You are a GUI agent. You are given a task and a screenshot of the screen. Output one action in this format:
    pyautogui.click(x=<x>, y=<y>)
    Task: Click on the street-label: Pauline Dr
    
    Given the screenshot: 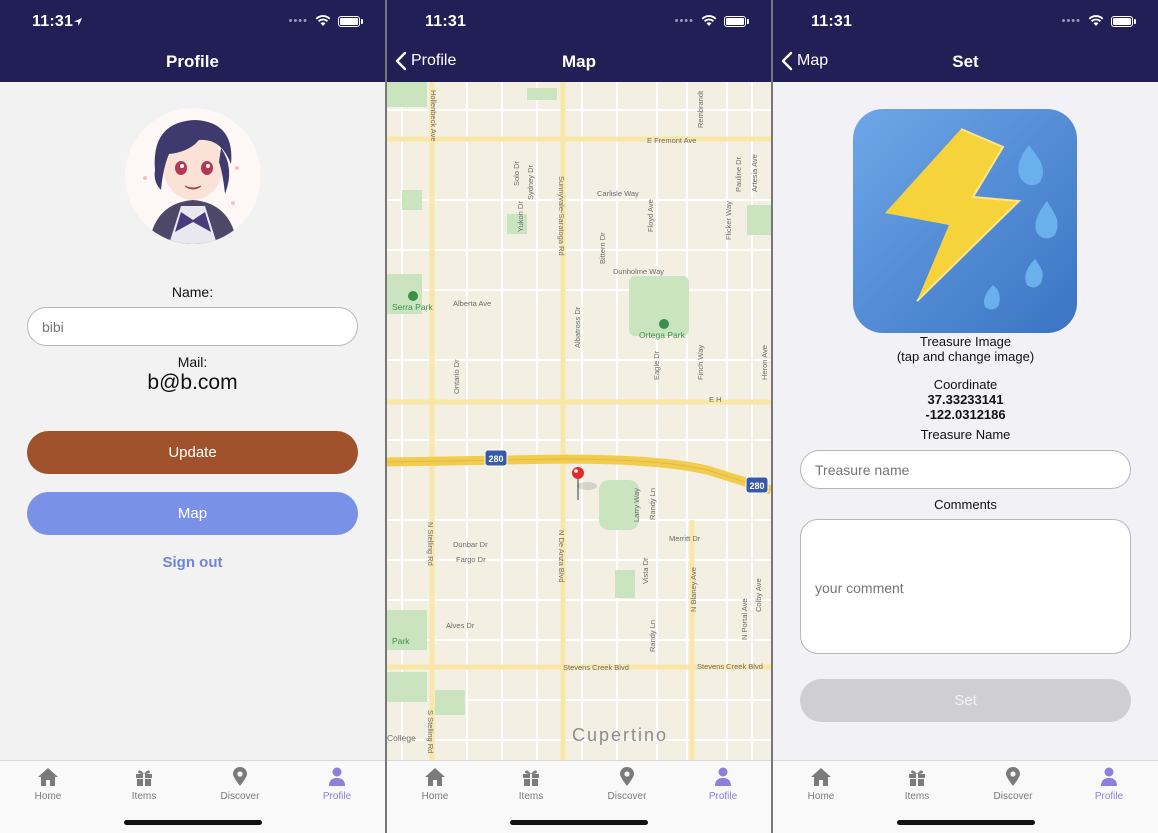 What is the action you would take?
    pyautogui.click(x=738, y=174)
    